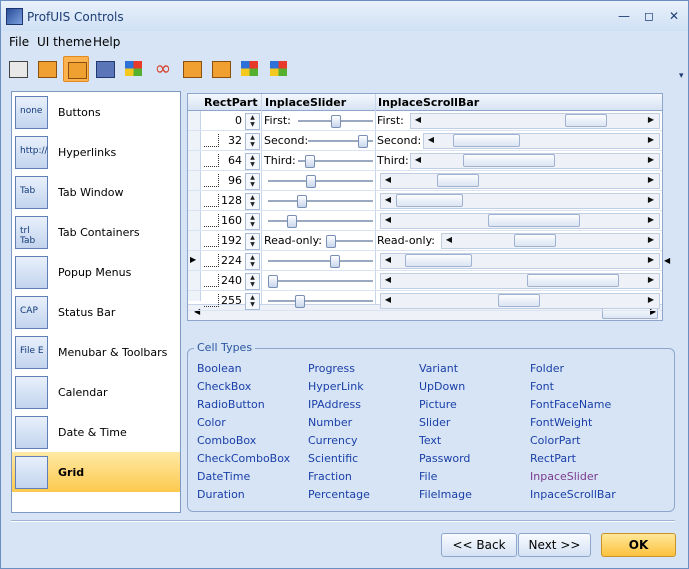 The height and width of the screenshot is (569, 689). What do you see at coordinates (438, 404) in the screenshot?
I see `cell-type-link: Picture` at bounding box center [438, 404].